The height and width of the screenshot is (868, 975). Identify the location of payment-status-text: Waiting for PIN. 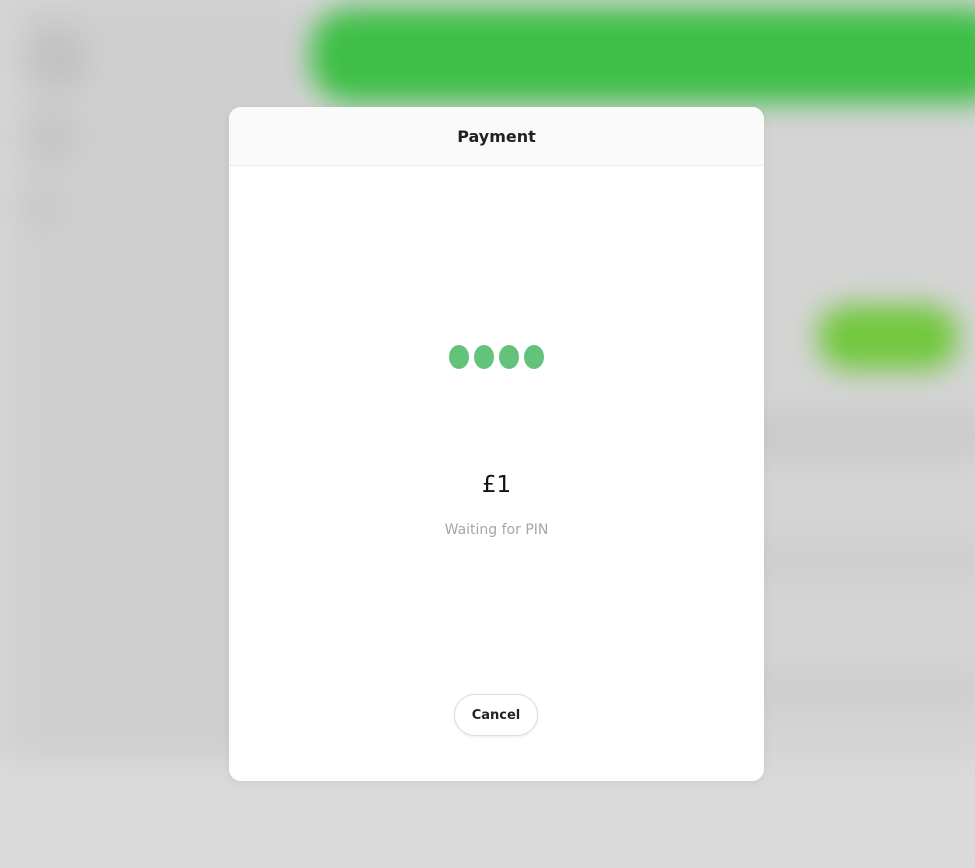
(496, 530).